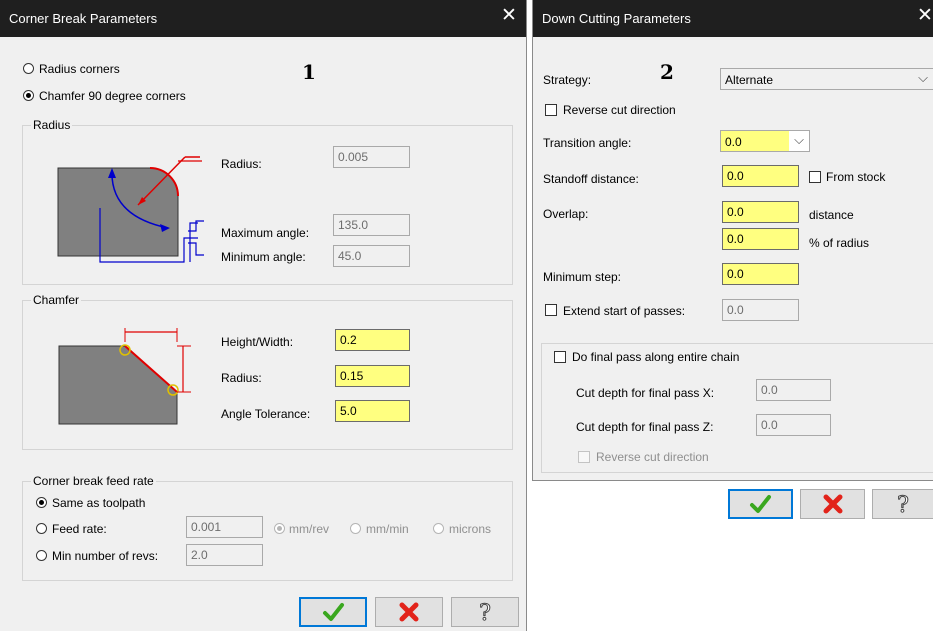 The width and height of the screenshot is (933, 631). Describe the element at coordinates (241, 378) in the screenshot. I see `chamfer-radius-label: Radius:` at that location.